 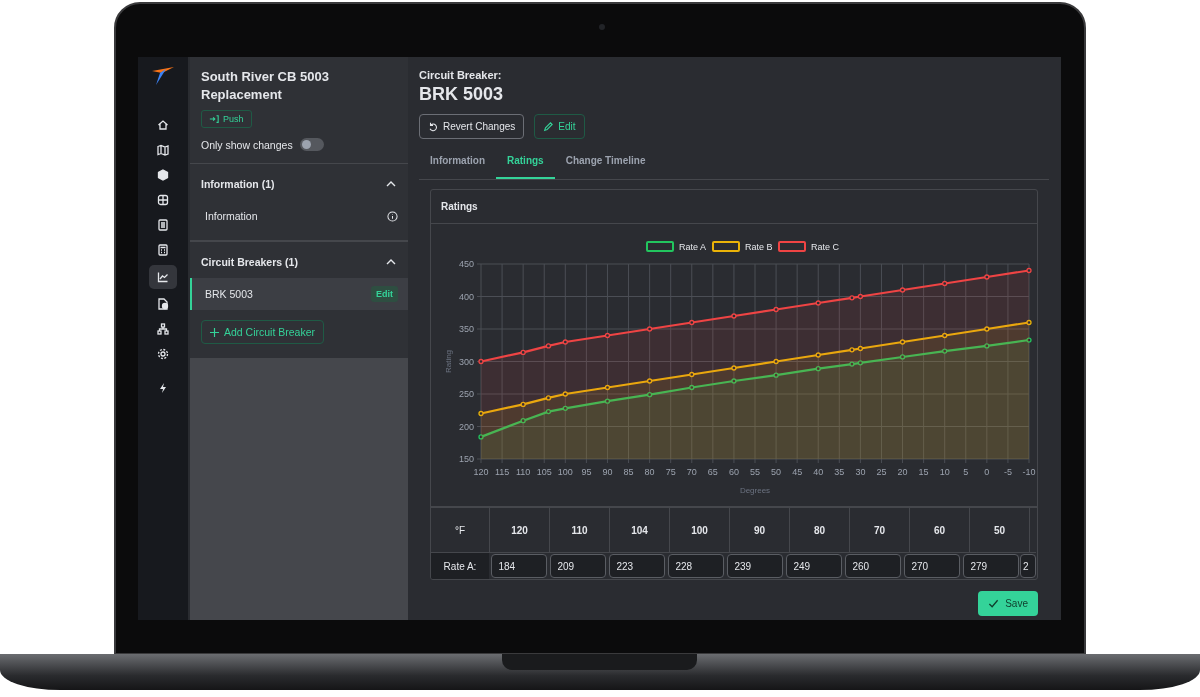 What do you see at coordinates (880, 529) in the screenshot?
I see `temperature-header: 70` at bounding box center [880, 529].